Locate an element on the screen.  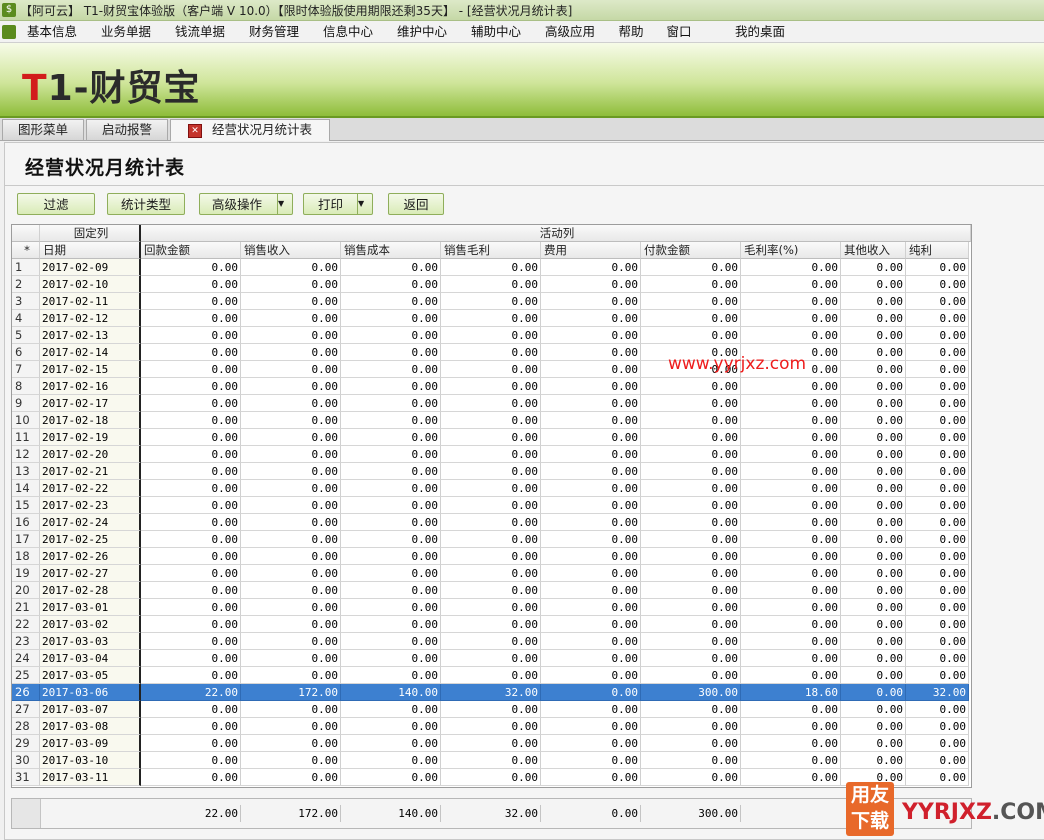
date-cell: 2017-03-03 is located at coordinates (90, 641).